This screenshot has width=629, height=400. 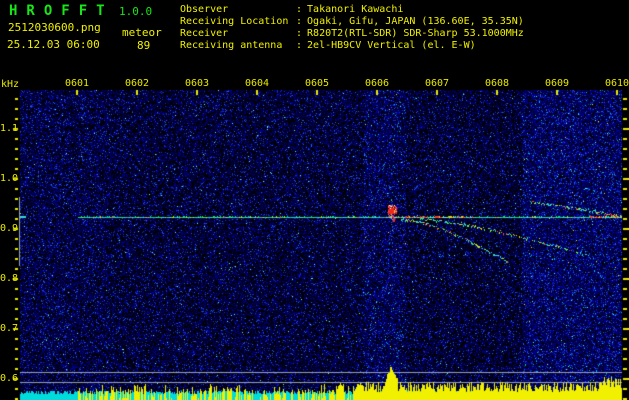 What do you see at coordinates (9, 378) in the screenshot?
I see `freq-label: 0.6` at bounding box center [9, 378].